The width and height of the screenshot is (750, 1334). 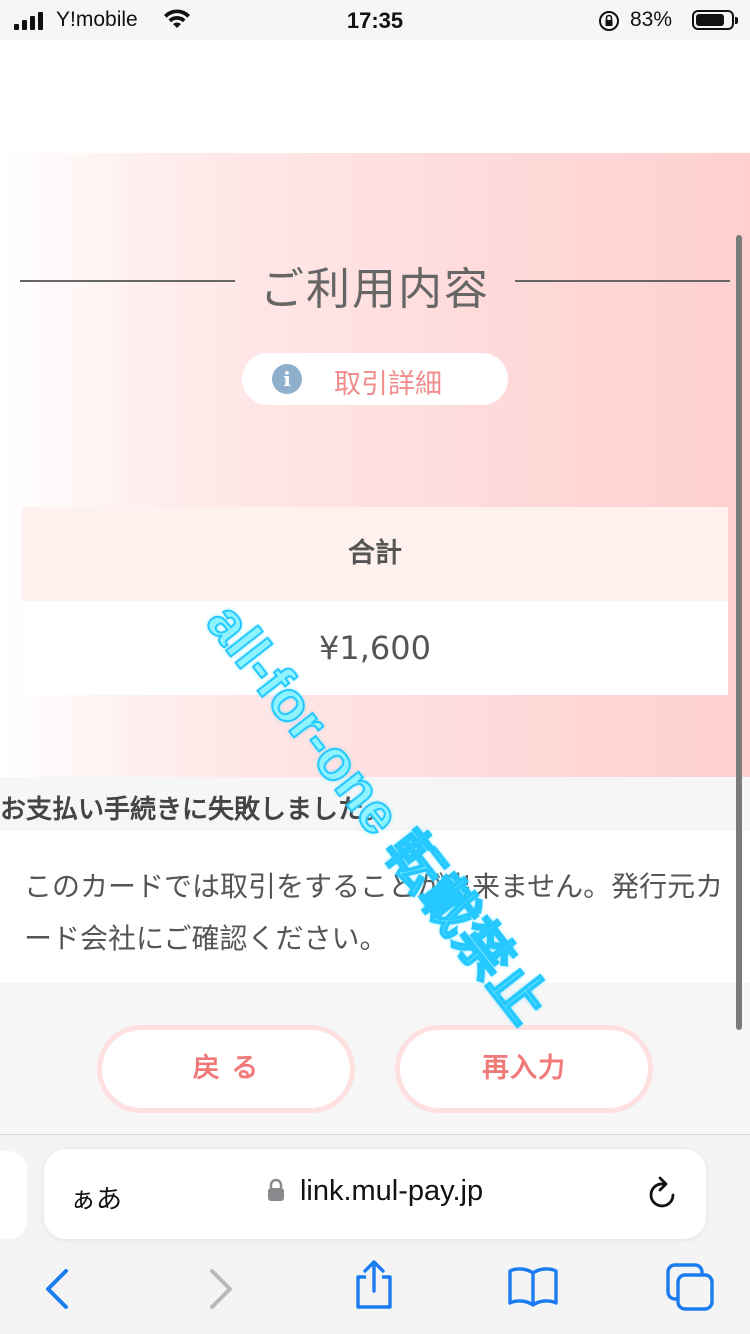 What do you see at coordinates (375, 289) in the screenshot?
I see `page-title: ご利用内容` at bounding box center [375, 289].